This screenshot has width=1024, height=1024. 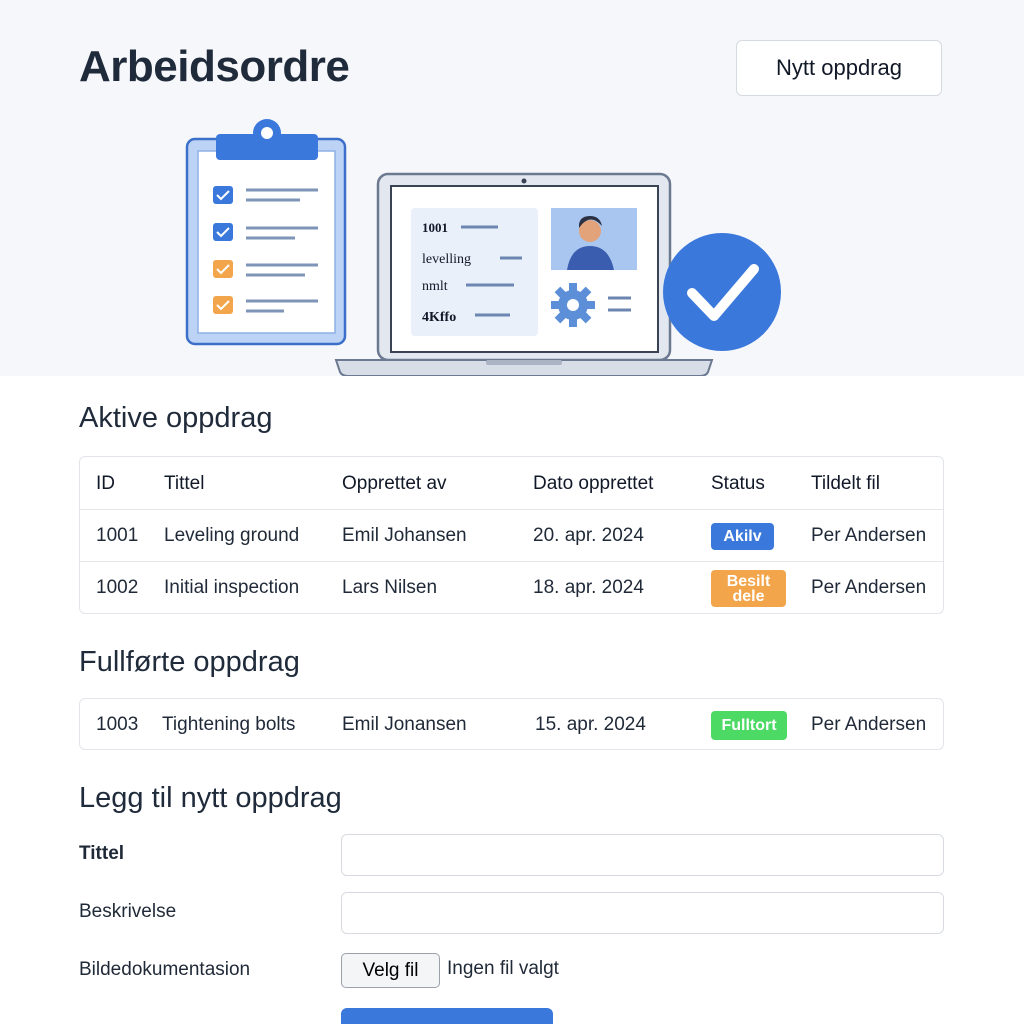 What do you see at coordinates (439, 317) in the screenshot?
I see `card-line-text: 4Kffo` at bounding box center [439, 317].